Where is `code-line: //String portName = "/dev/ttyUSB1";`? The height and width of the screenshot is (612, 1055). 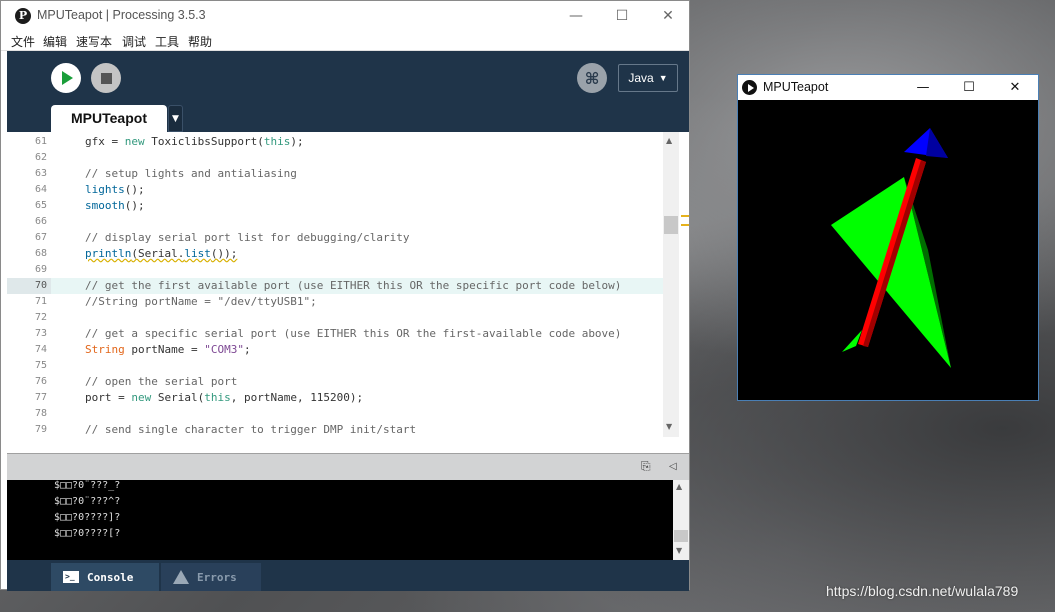
code-line: //String portName = "/dev/ttyUSB1"; is located at coordinates (357, 302).